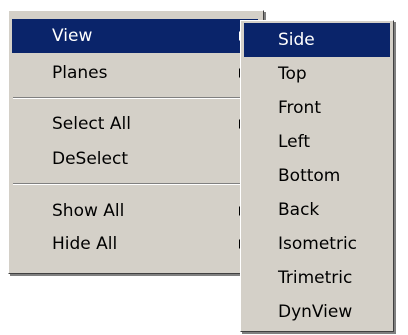  I want to click on menu-item-label: View, so click(72, 36).